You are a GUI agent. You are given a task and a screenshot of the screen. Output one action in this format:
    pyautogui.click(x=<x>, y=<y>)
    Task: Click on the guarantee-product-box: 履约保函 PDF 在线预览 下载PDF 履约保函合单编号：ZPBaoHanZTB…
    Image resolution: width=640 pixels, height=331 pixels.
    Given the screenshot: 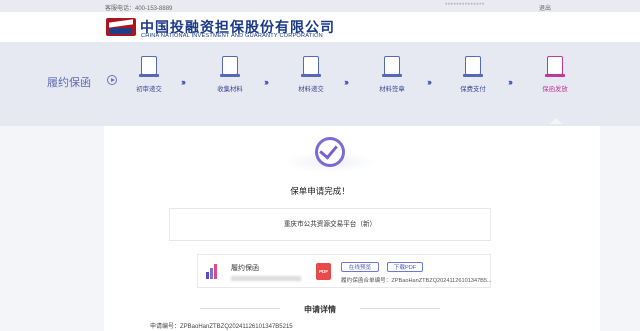 What is the action you would take?
    pyautogui.click(x=344, y=271)
    